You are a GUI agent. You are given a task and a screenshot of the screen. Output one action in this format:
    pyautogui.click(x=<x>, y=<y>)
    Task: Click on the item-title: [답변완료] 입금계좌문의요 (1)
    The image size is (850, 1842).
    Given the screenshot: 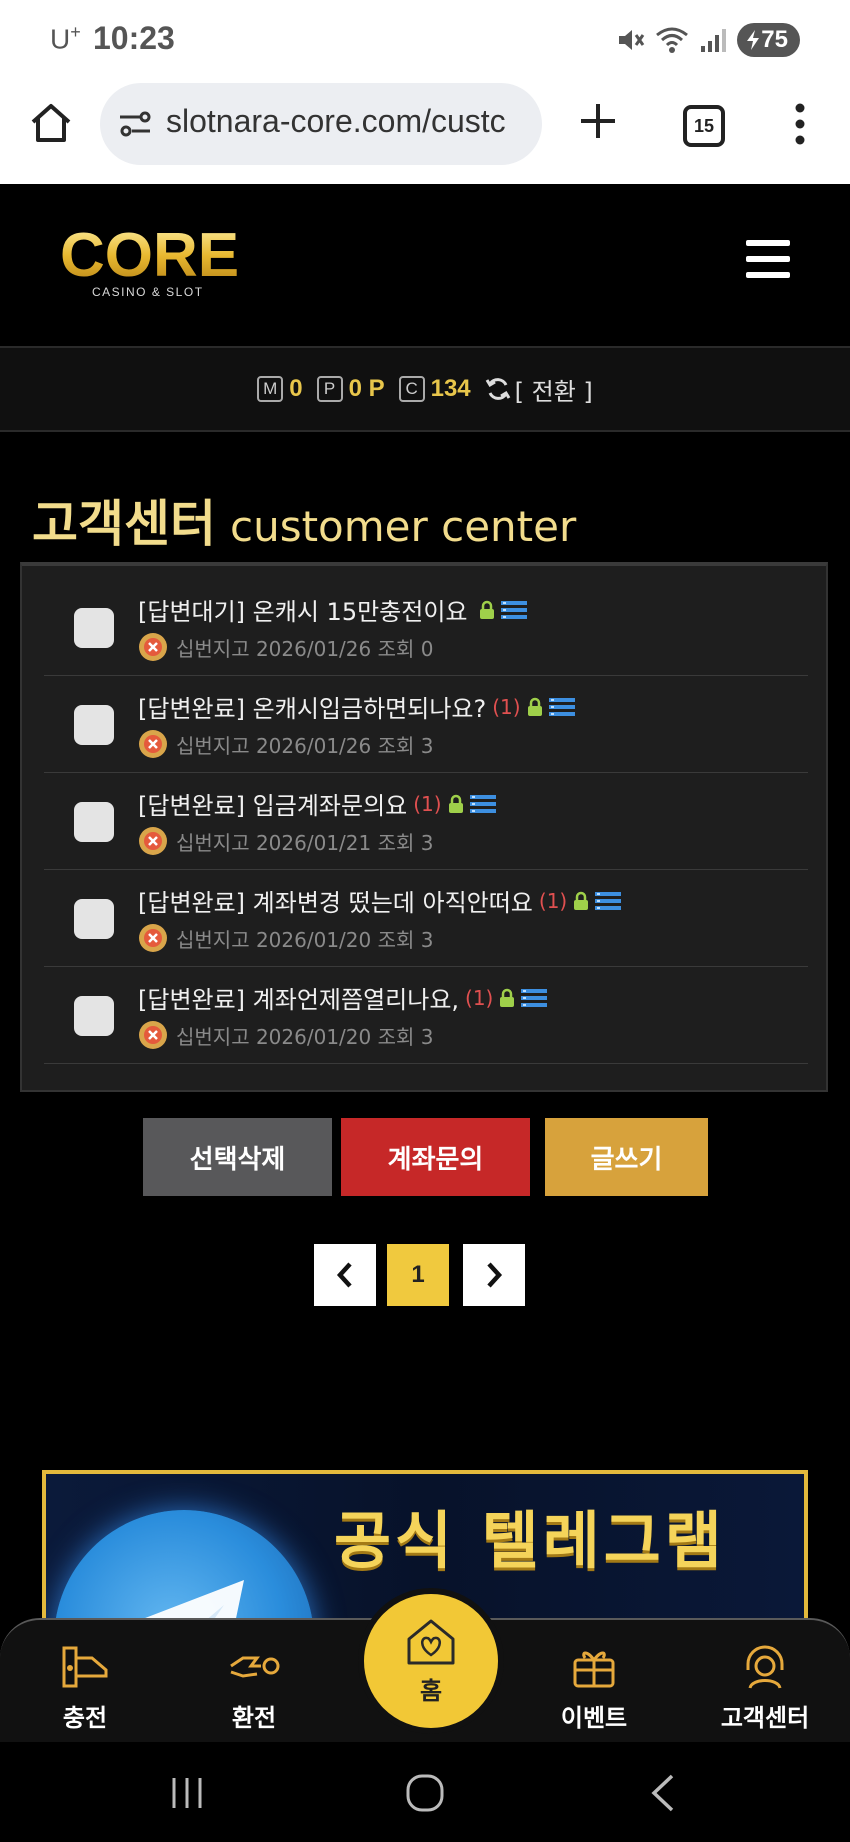 What is the action you would take?
    pyautogui.click(x=317, y=803)
    